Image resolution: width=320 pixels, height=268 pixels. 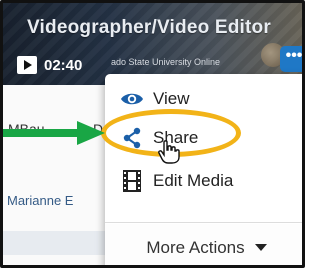 I want to click on menu-item-edit-media: Edit Media, so click(x=203, y=181).